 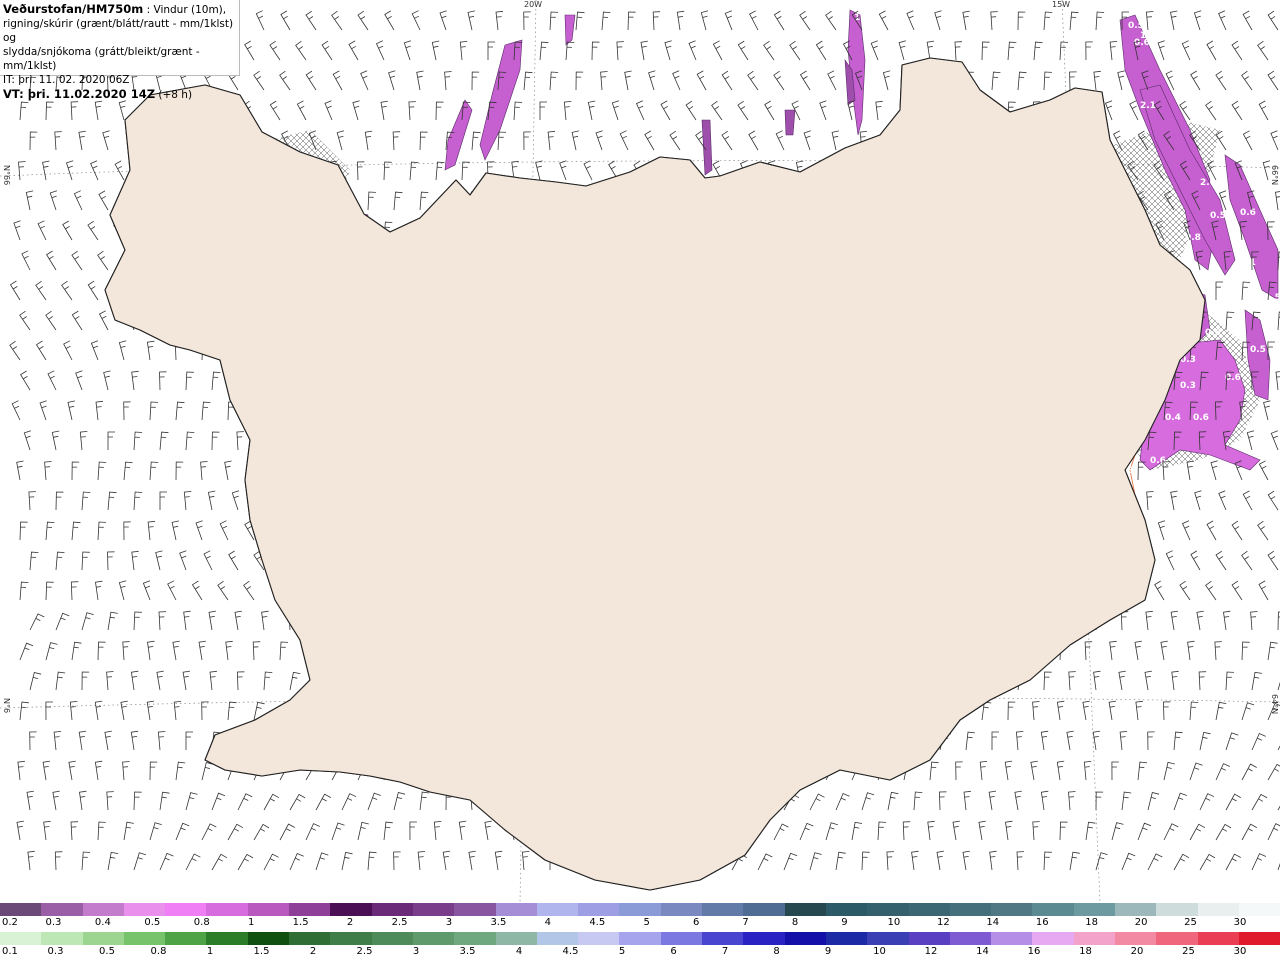 What do you see at coordinates (174, 95) in the screenshot?
I see `forecast-offset: (+8 h)` at bounding box center [174, 95].